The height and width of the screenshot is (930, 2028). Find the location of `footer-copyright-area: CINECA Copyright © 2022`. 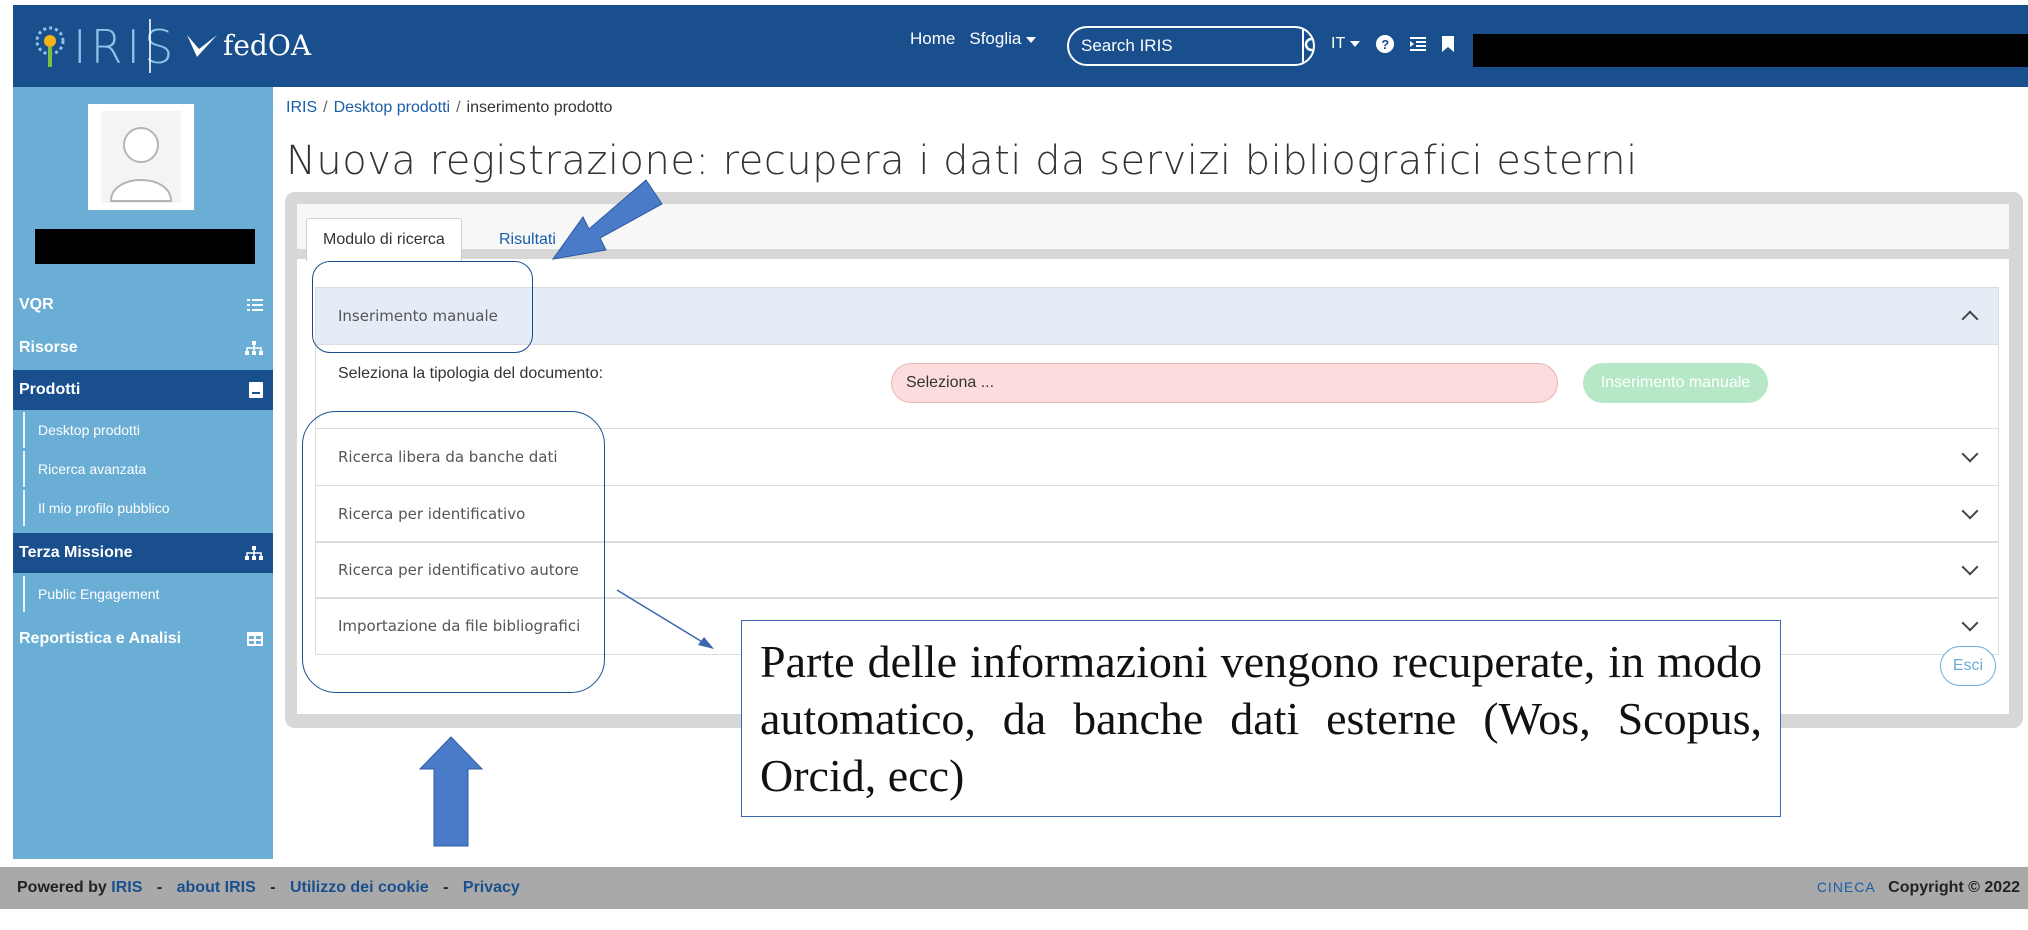

footer-copyright-area: CINECA Copyright © 2022 is located at coordinates (1918, 888).